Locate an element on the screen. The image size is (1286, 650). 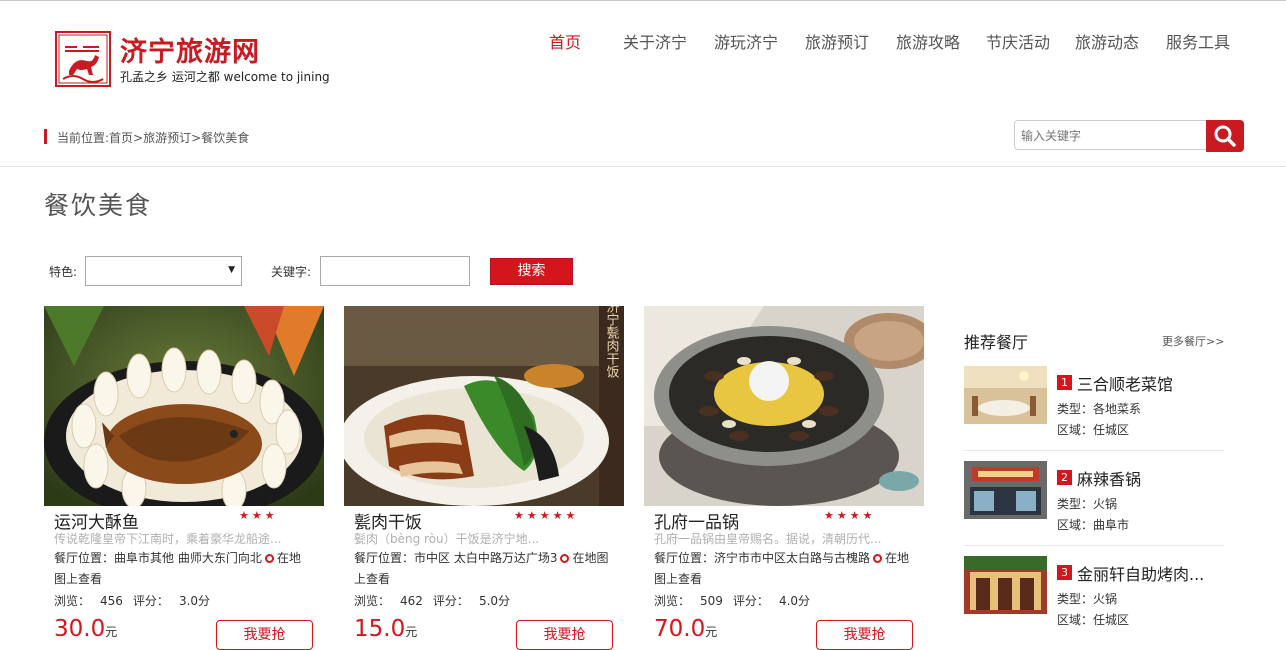
svg-text: 正宗济宁甏肉干饭 is located at coordinates (612, 342).